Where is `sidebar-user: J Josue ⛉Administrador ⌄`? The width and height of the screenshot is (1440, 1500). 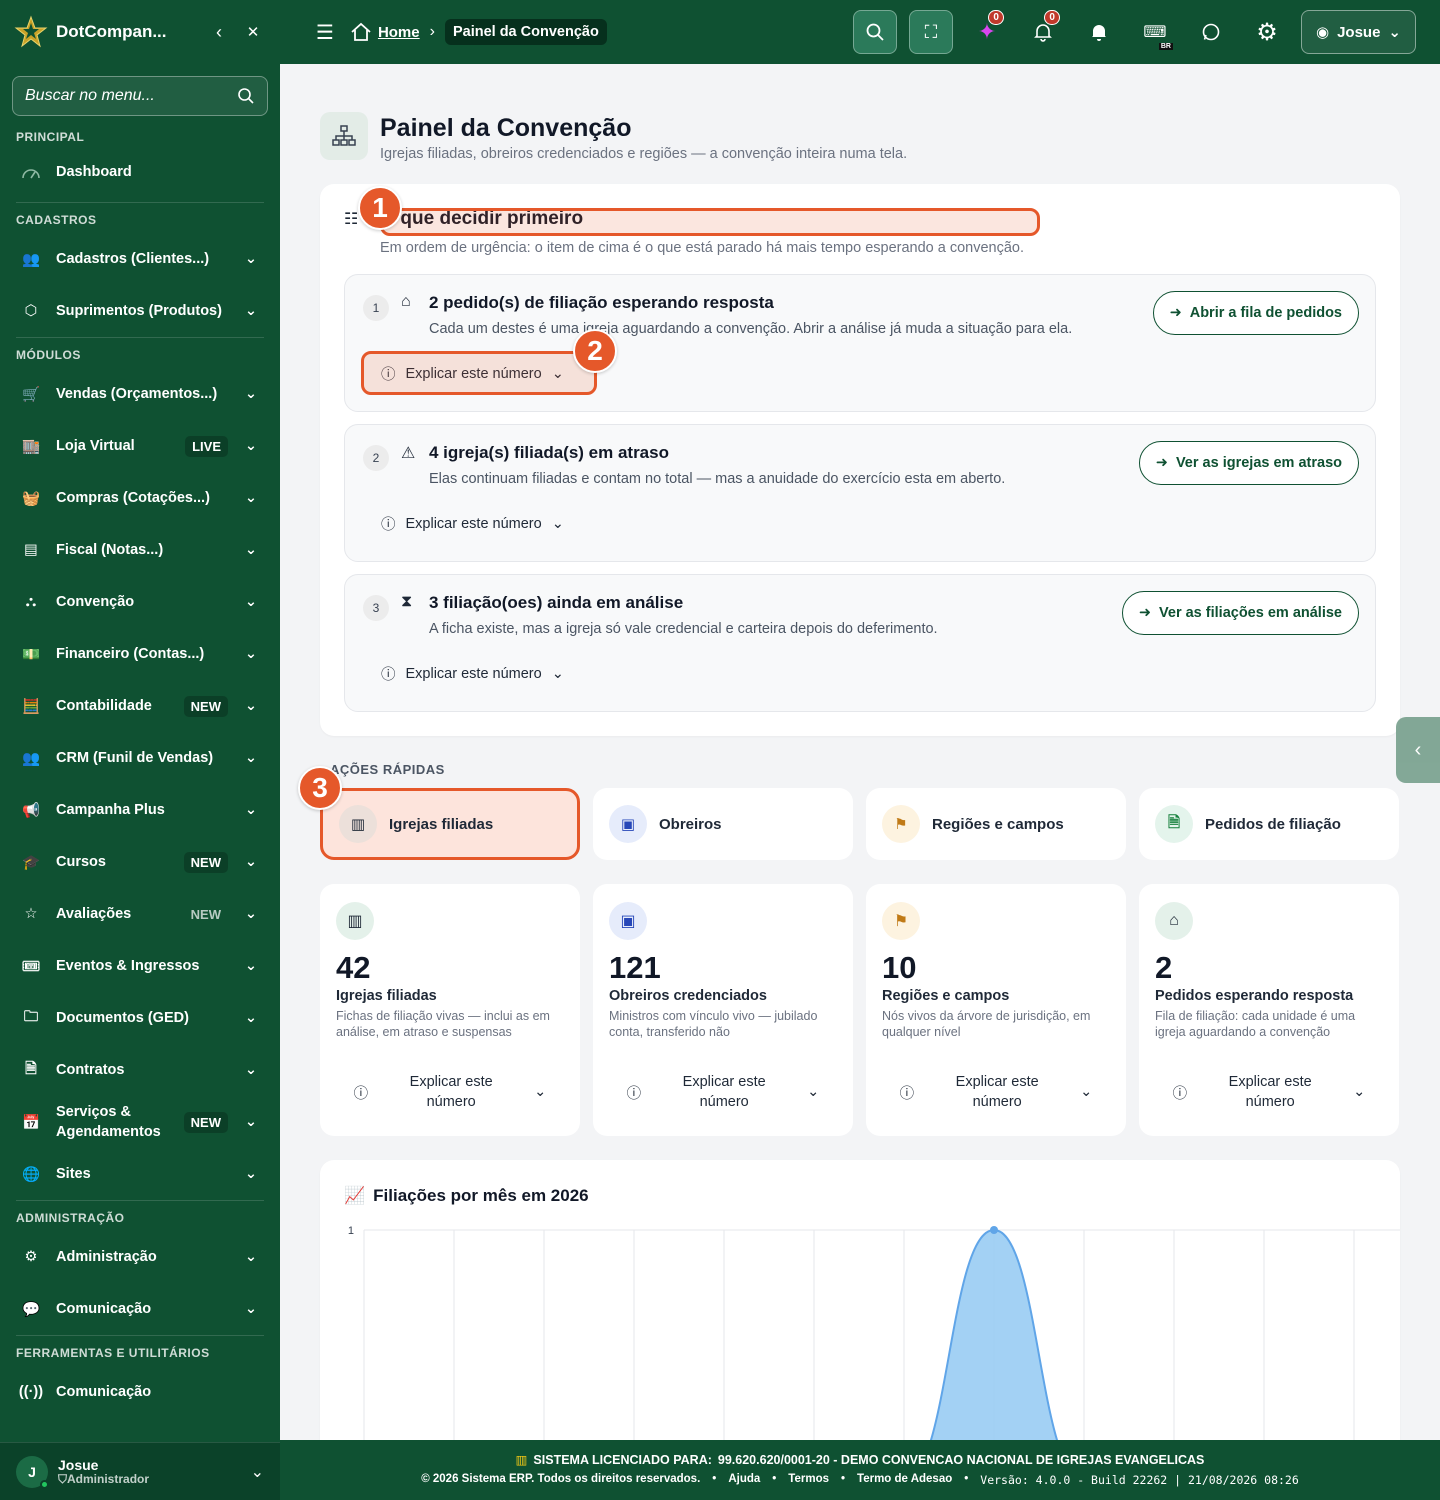
sidebar-user: J Josue ⛉Administrador ⌄ is located at coordinates (140, 1471).